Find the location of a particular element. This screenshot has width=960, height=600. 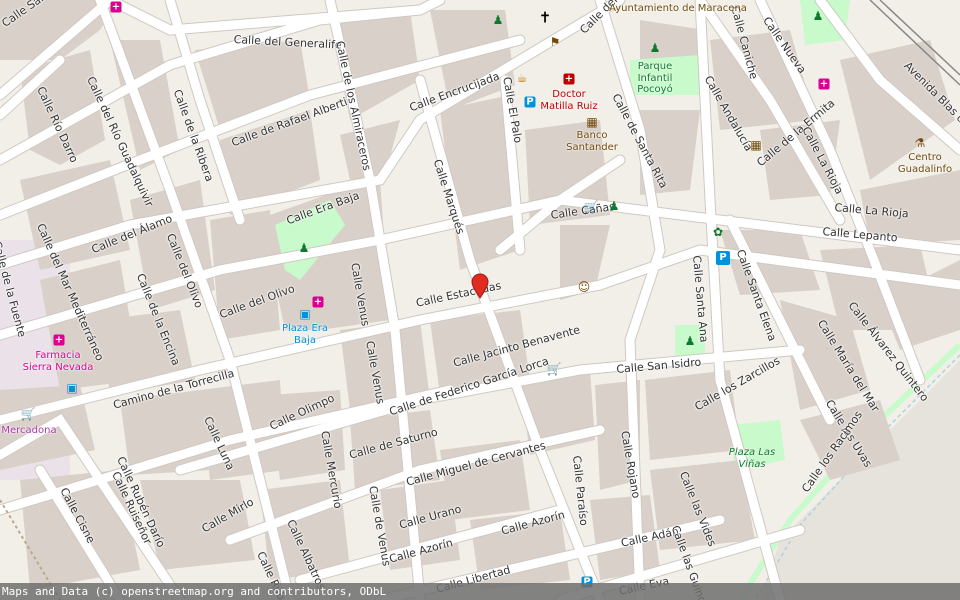

poi-label-playground: Parque Infantil Pocoyó is located at coordinates (655, 78).